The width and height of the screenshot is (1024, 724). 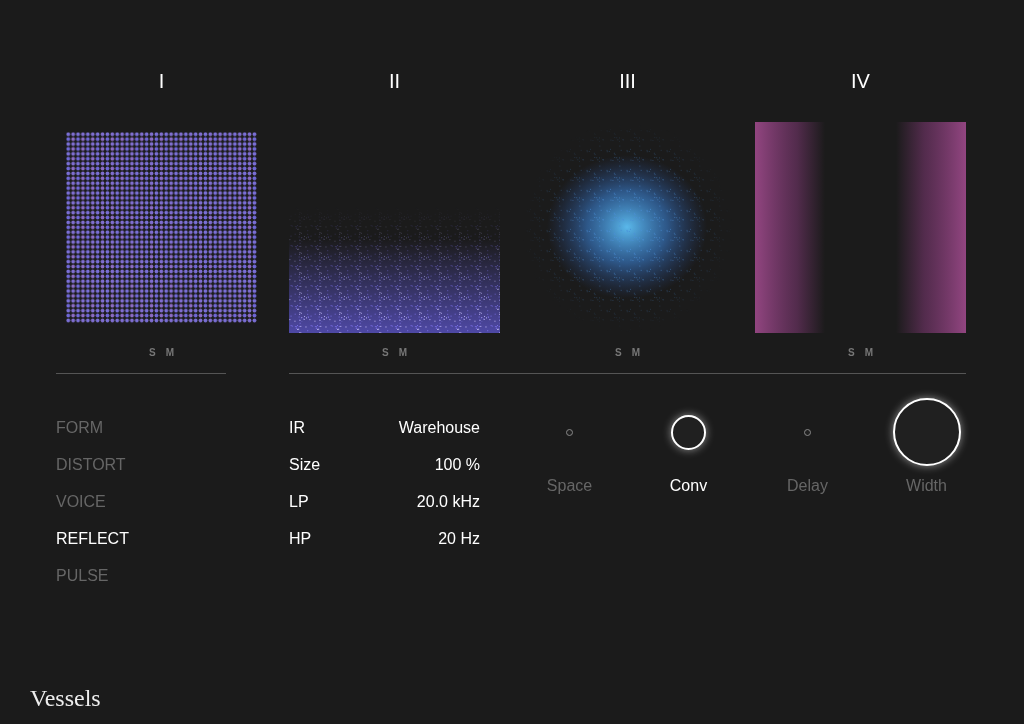 I want to click on param-value: Warehouse, so click(x=439, y=428).